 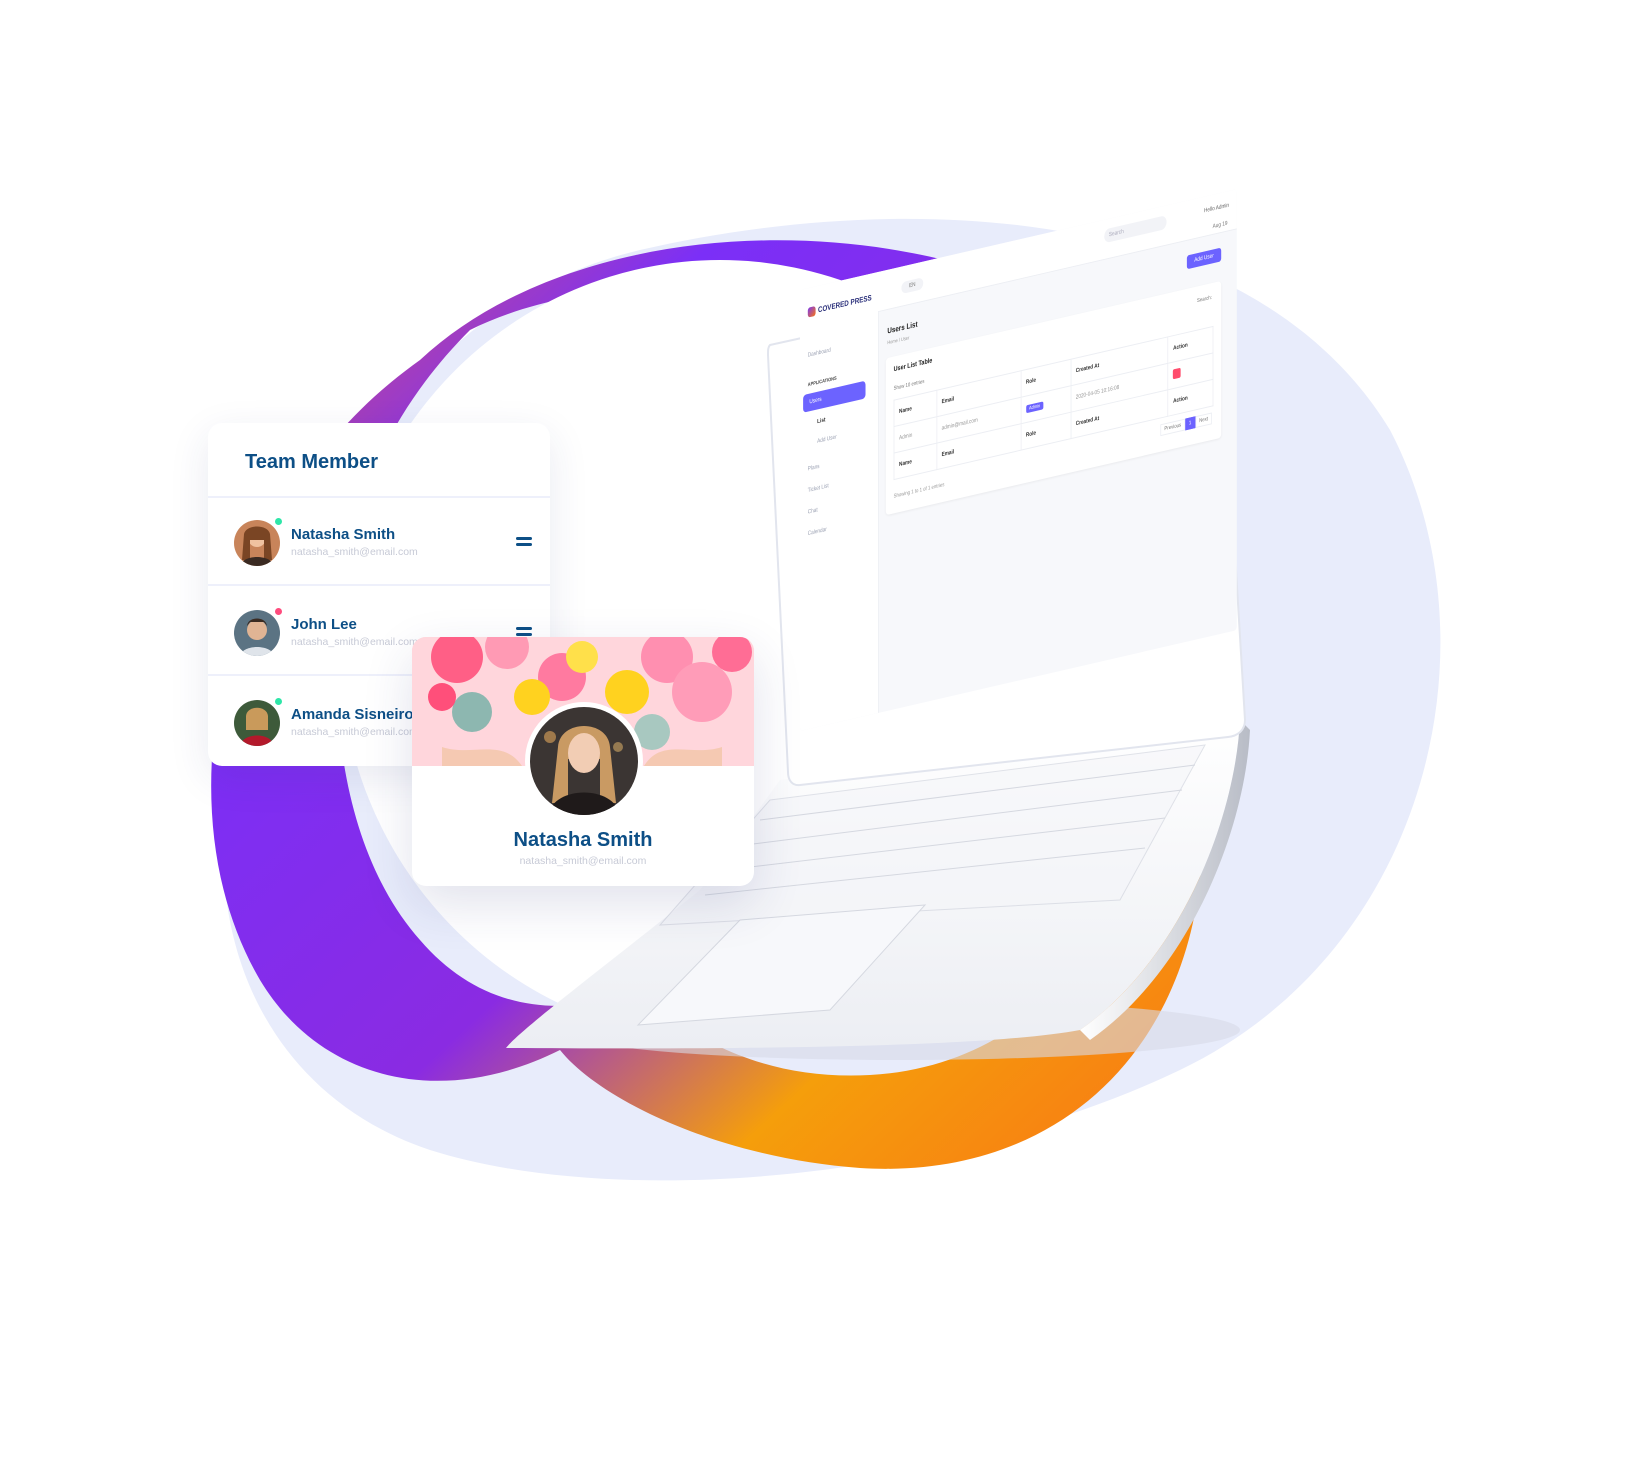 What do you see at coordinates (1216, 209) in the screenshot?
I see `user-greeting: Hello Admin` at bounding box center [1216, 209].